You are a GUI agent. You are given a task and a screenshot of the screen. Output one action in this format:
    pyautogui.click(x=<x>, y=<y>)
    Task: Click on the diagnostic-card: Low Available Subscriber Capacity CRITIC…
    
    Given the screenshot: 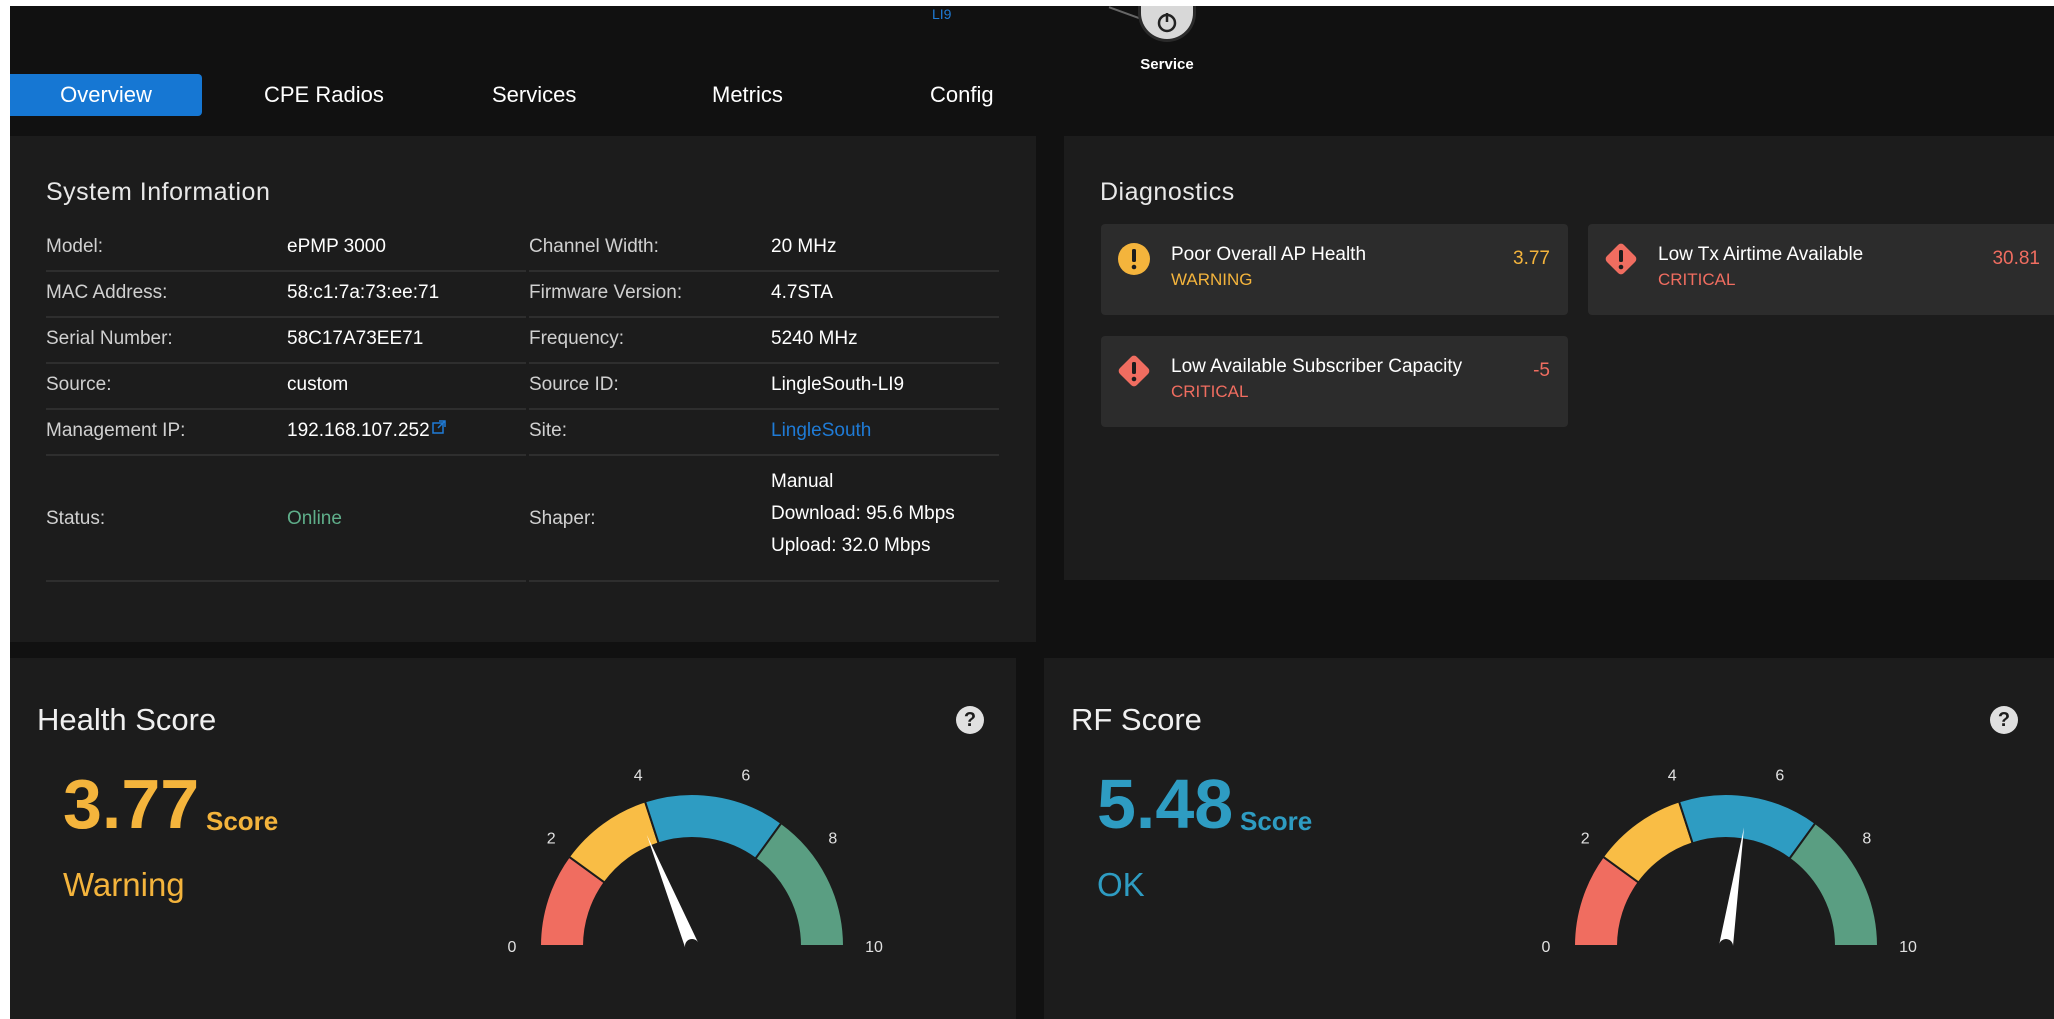 What is the action you would take?
    pyautogui.click(x=1334, y=381)
    